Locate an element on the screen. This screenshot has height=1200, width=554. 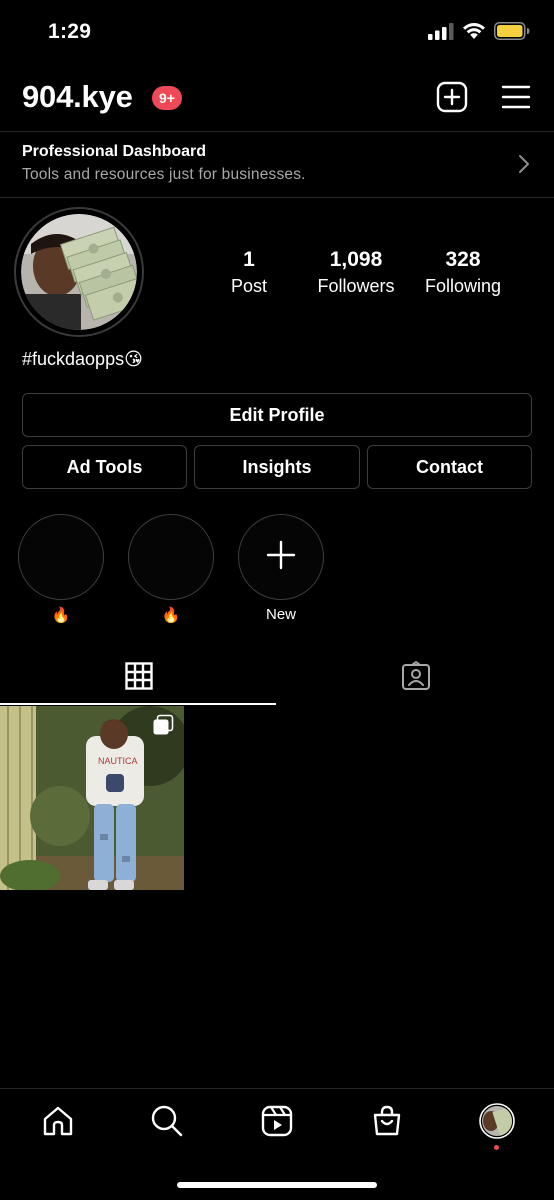
nav-shop is located at coordinates (387, 1123).